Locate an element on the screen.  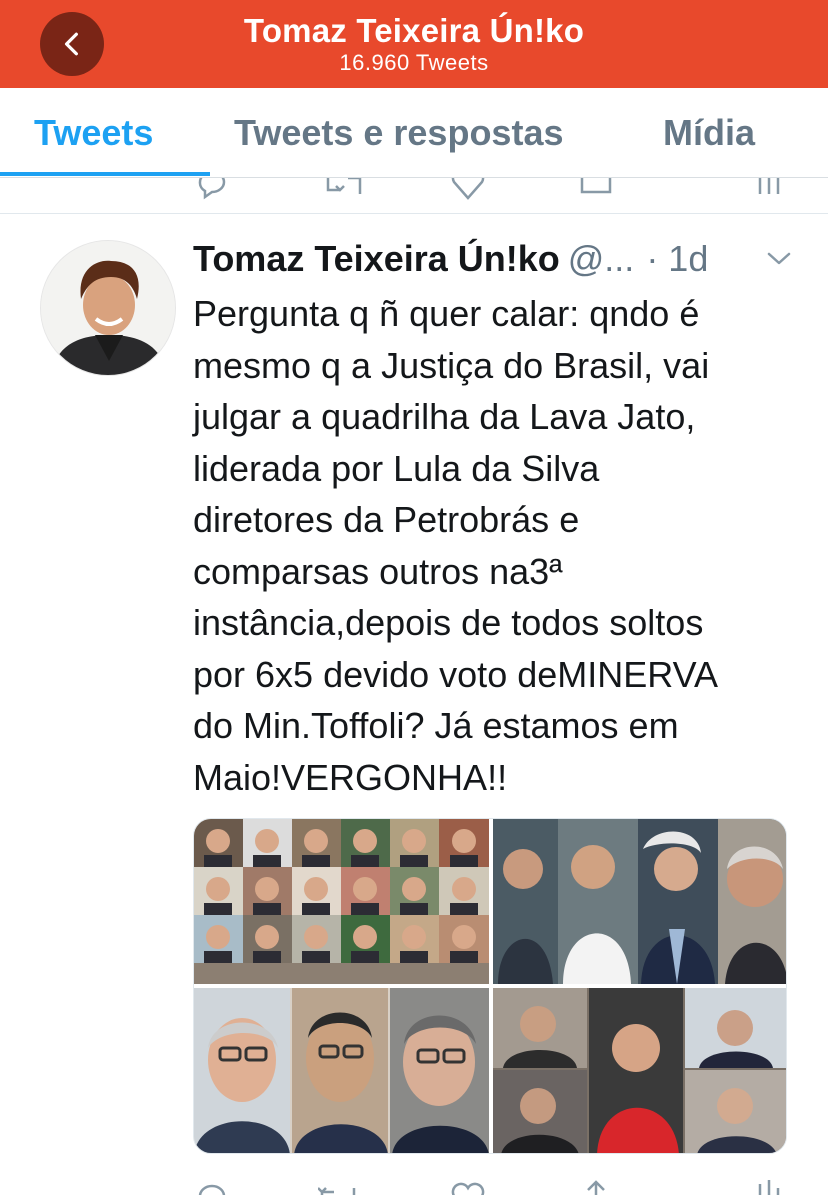
header-title: Tomaz Teixeira Ún!ko is located at coordinates (414, 30).